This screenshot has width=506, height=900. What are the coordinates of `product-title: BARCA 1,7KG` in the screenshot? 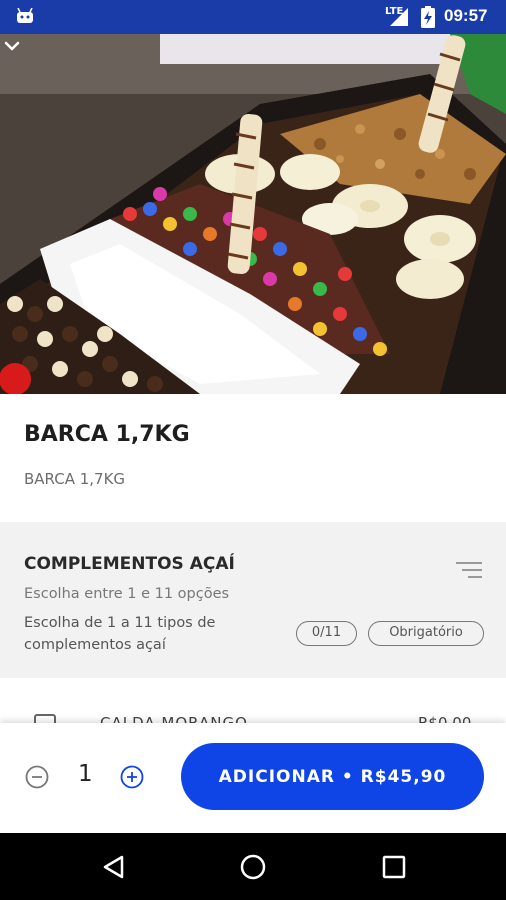 It's located at (107, 434).